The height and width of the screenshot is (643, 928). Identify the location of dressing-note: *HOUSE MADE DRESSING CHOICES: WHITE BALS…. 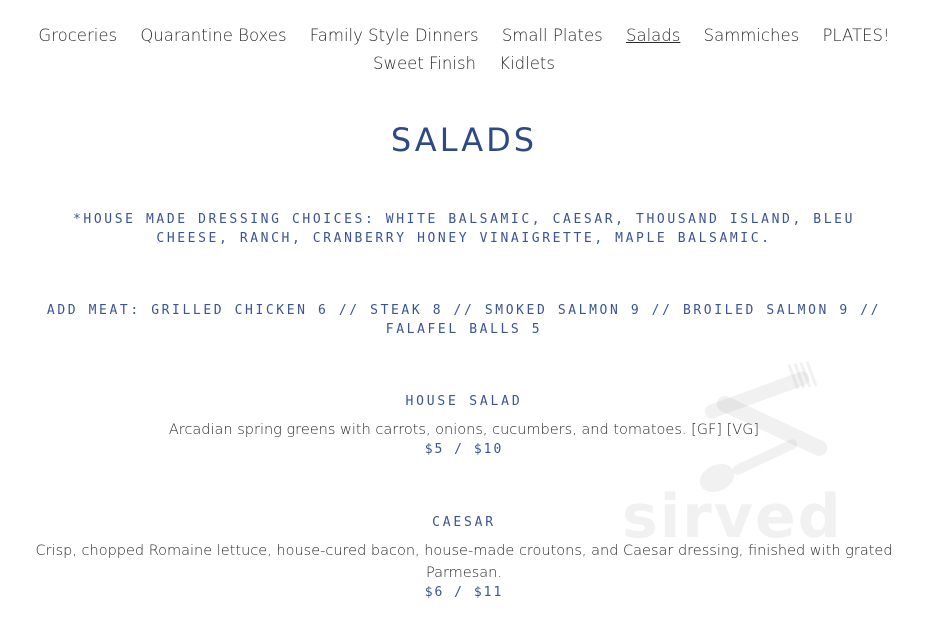
(464, 229).